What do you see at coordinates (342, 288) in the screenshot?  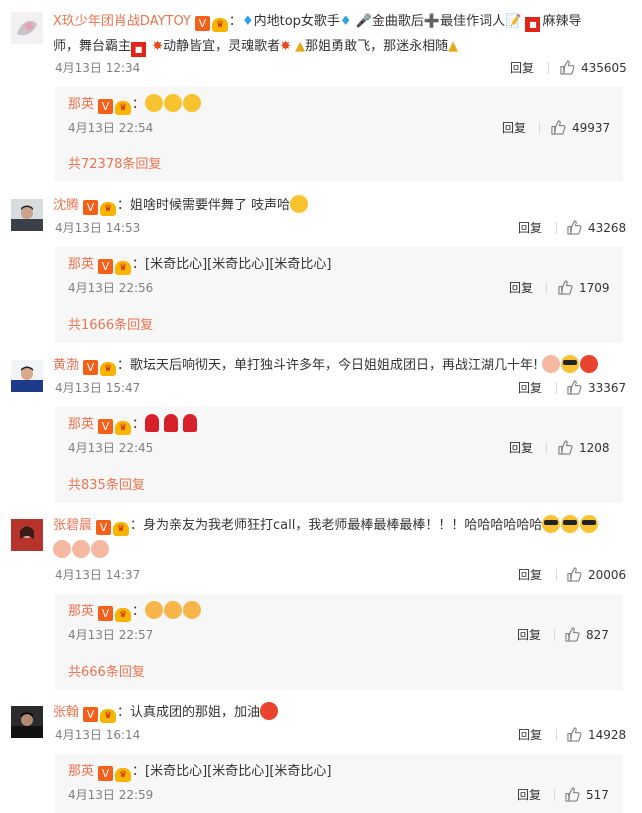 I see `reply-meta: 4月13日 22:56 回复 1709` at bounding box center [342, 288].